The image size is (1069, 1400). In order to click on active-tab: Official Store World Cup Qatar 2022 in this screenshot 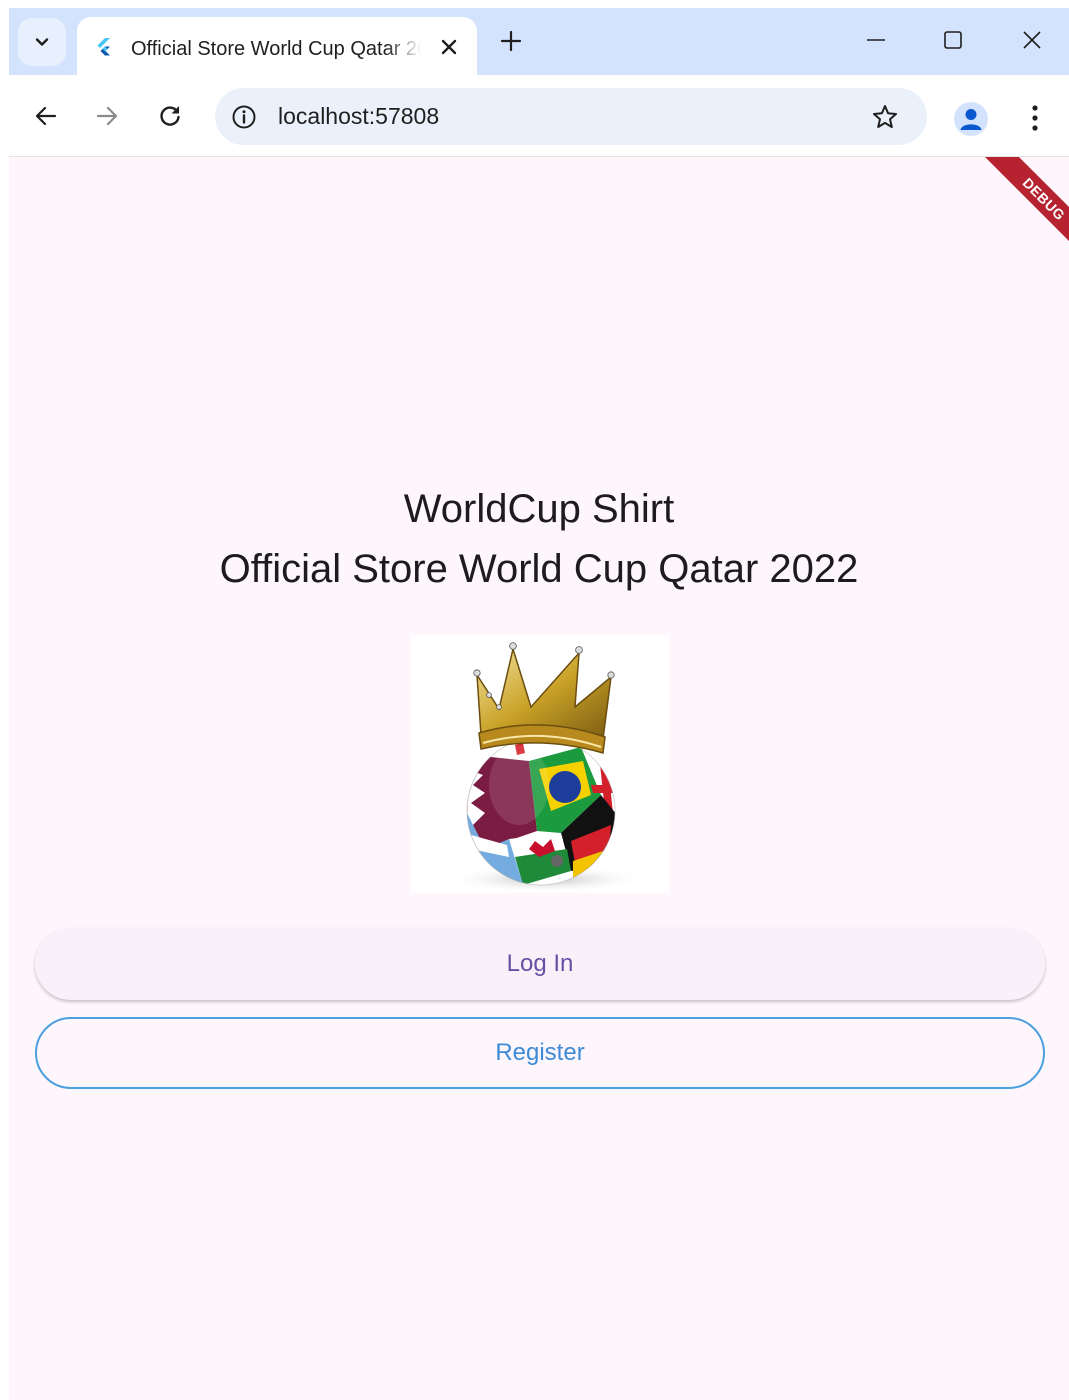, I will do `click(277, 46)`.